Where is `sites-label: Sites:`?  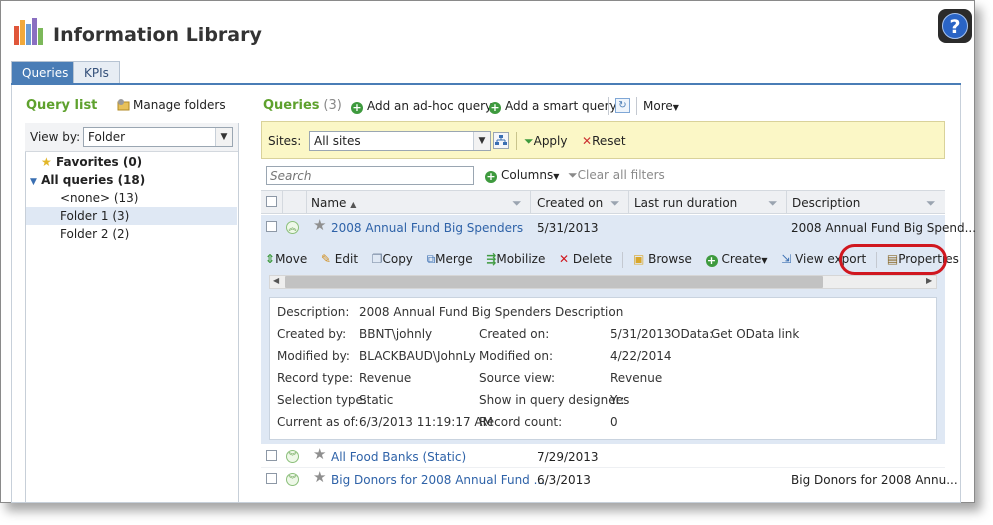
sites-label: Sites: is located at coordinates (285, 141).